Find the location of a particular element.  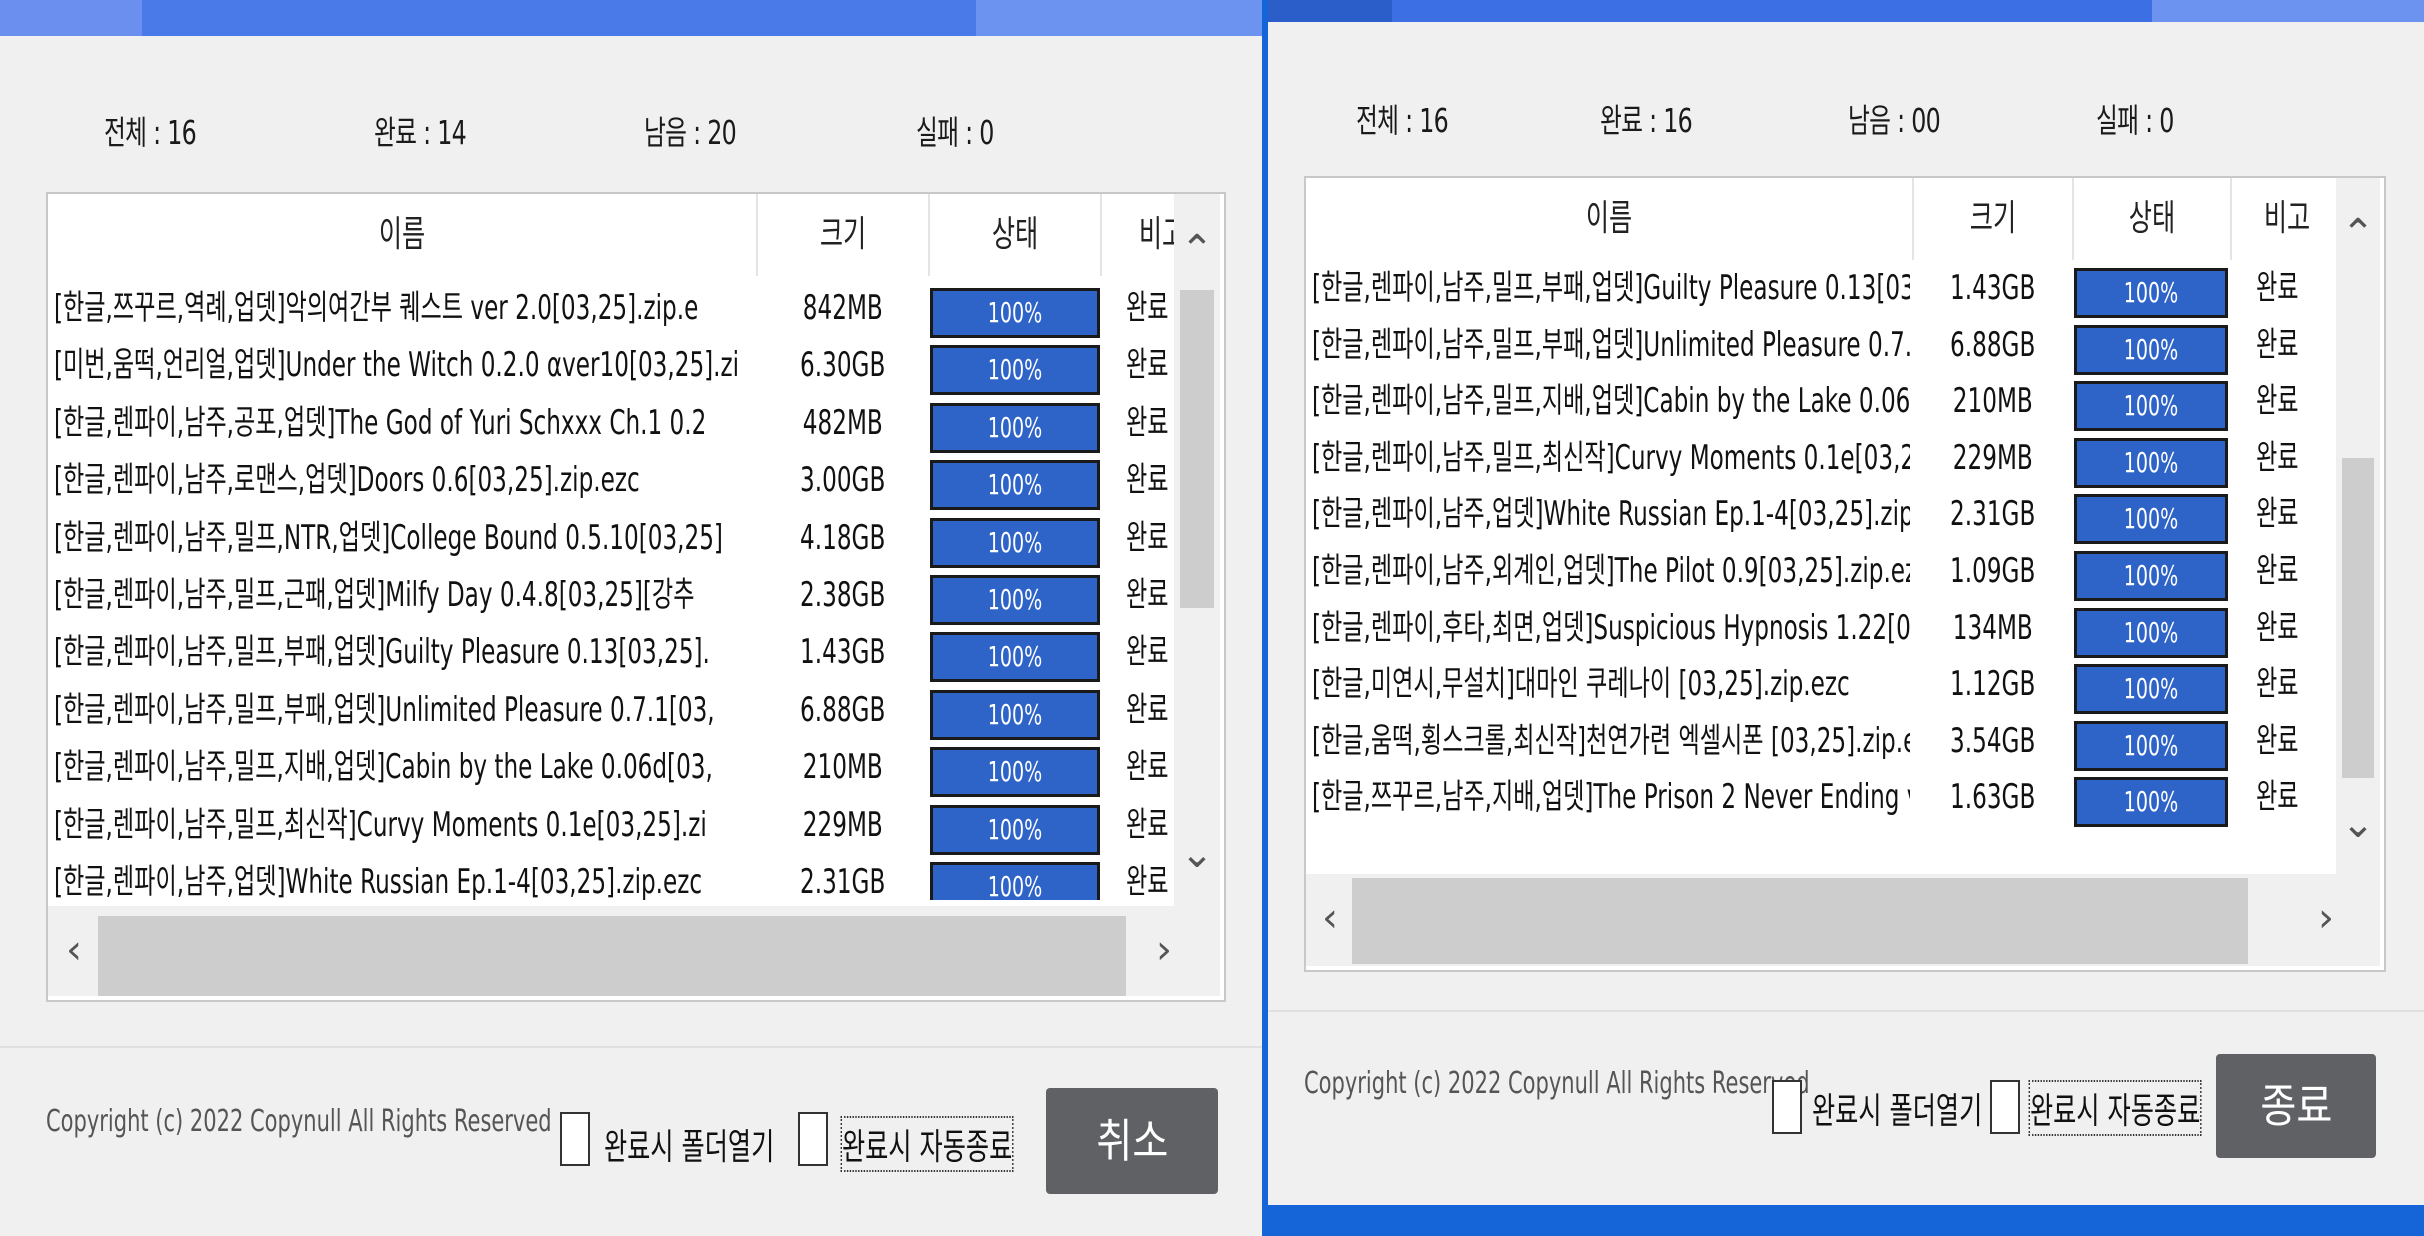

close-button: 종료 is located at coordinates (2296, 1106).